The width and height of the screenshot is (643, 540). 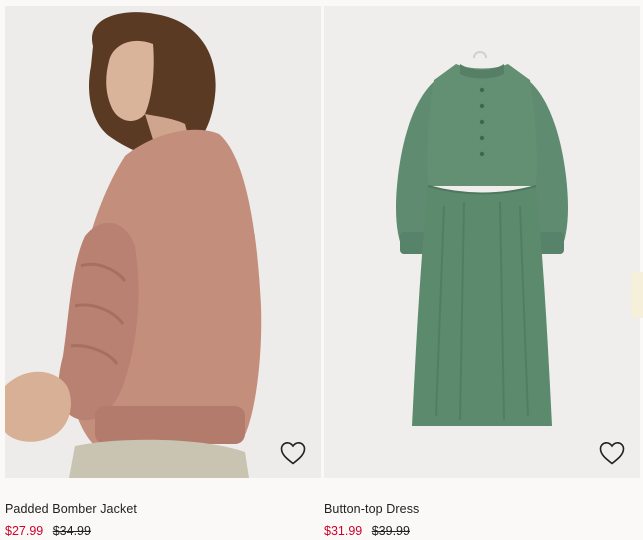 I want to click on product-title: Button-top Dress, so click(x=371, y=509).